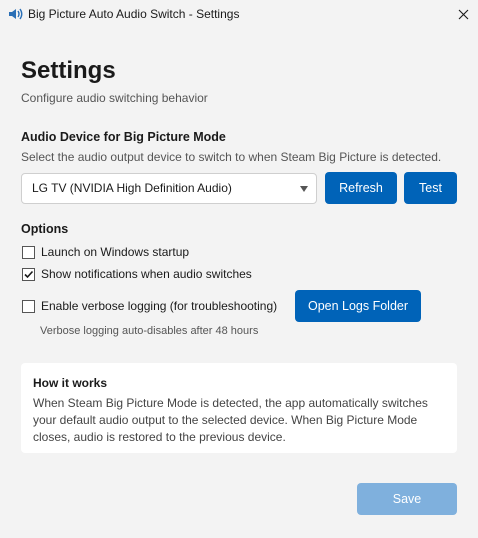 This screenshot has width=478, height=538. I want to click on audio-device-dropdown: LG TV (NVIDIA High Definition Audio), so click(169, 188).